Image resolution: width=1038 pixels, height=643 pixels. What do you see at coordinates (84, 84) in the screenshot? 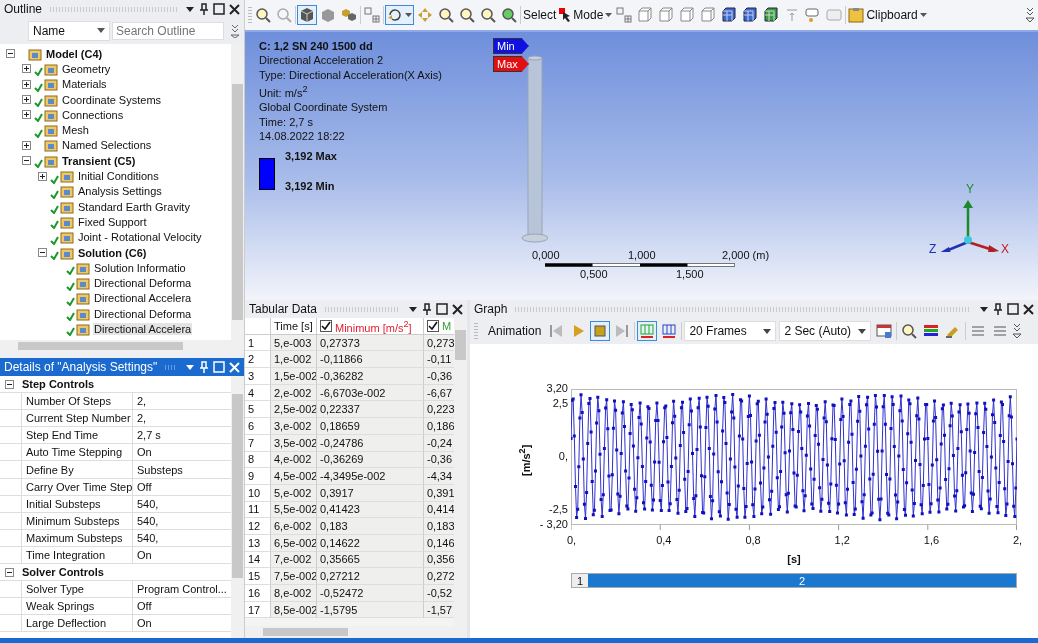
I see `tree-item: Materials` at bounding box center [84, 84].